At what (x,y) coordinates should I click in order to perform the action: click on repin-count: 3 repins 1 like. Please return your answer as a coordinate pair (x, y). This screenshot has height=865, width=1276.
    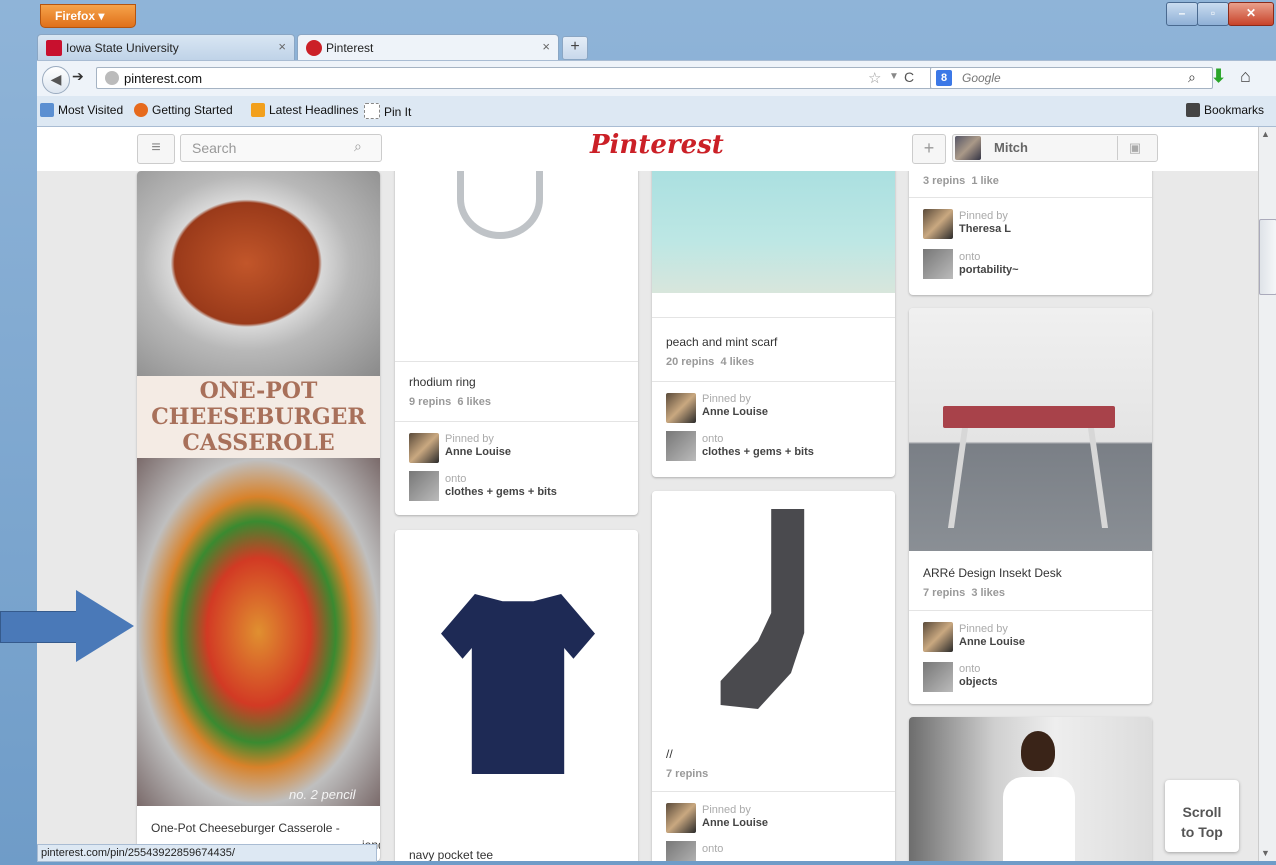
    Looking at the image, I should click on (961, 181).